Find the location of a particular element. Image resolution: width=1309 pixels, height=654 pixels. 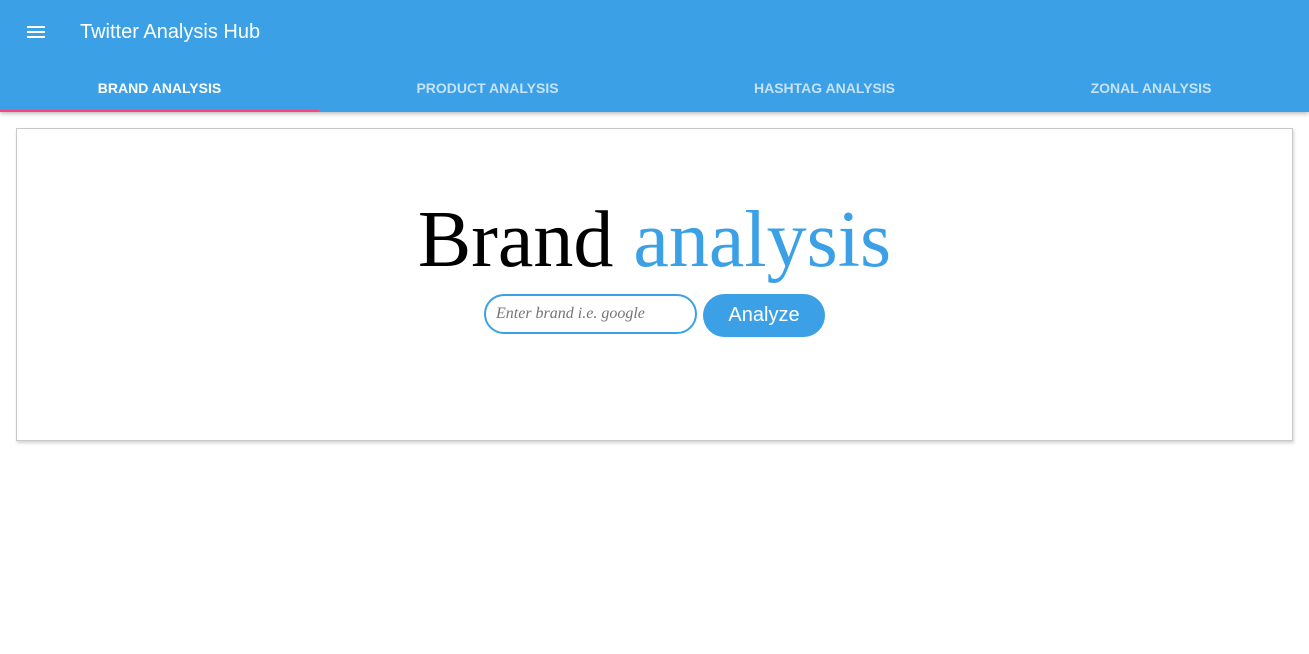

app-title: Twitter Analysis Hub is located at coordinates (170, 32).